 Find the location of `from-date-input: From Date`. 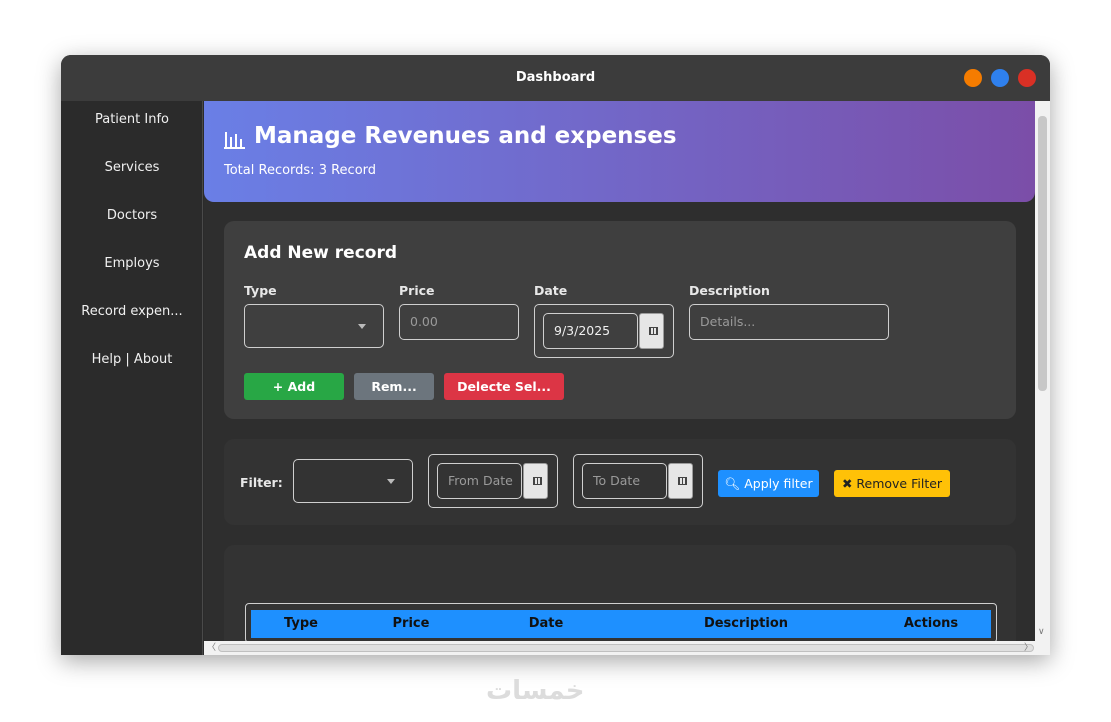

from-date-input: From Date is located at coordinates (479, 481).